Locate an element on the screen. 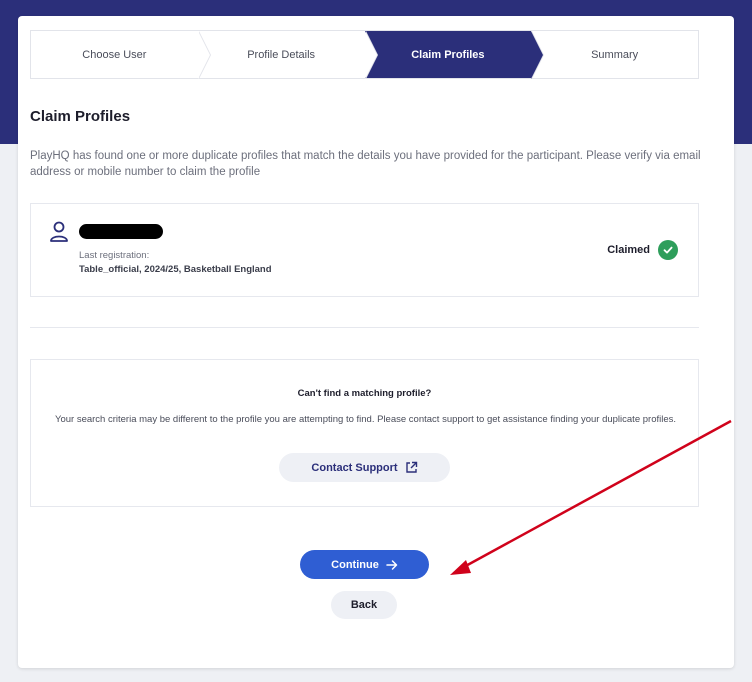 Image resolution: width=752 pixels, height=682 pixels. step-label: Claim Profiles is located at coordinates (448, 54).